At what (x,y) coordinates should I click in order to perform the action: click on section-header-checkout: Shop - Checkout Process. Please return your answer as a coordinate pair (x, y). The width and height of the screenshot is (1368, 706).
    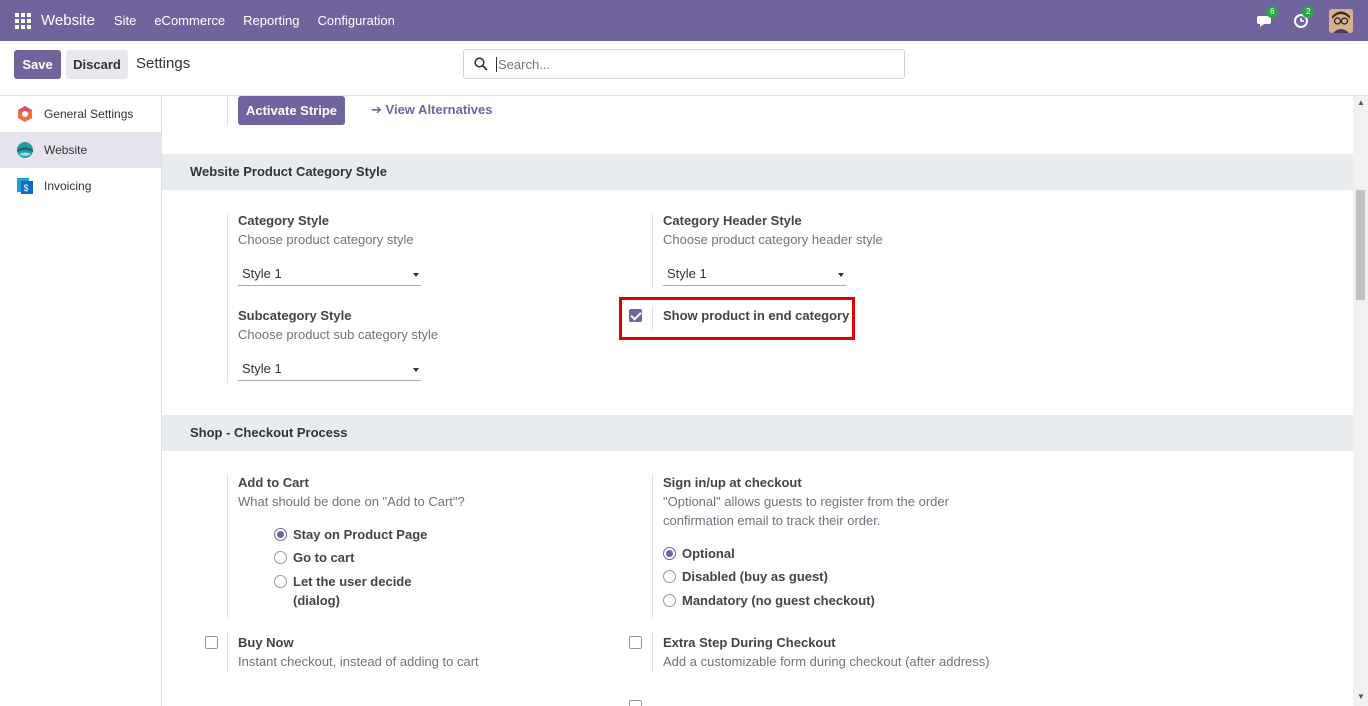
    Looking at the image, I should click on (757, 433).